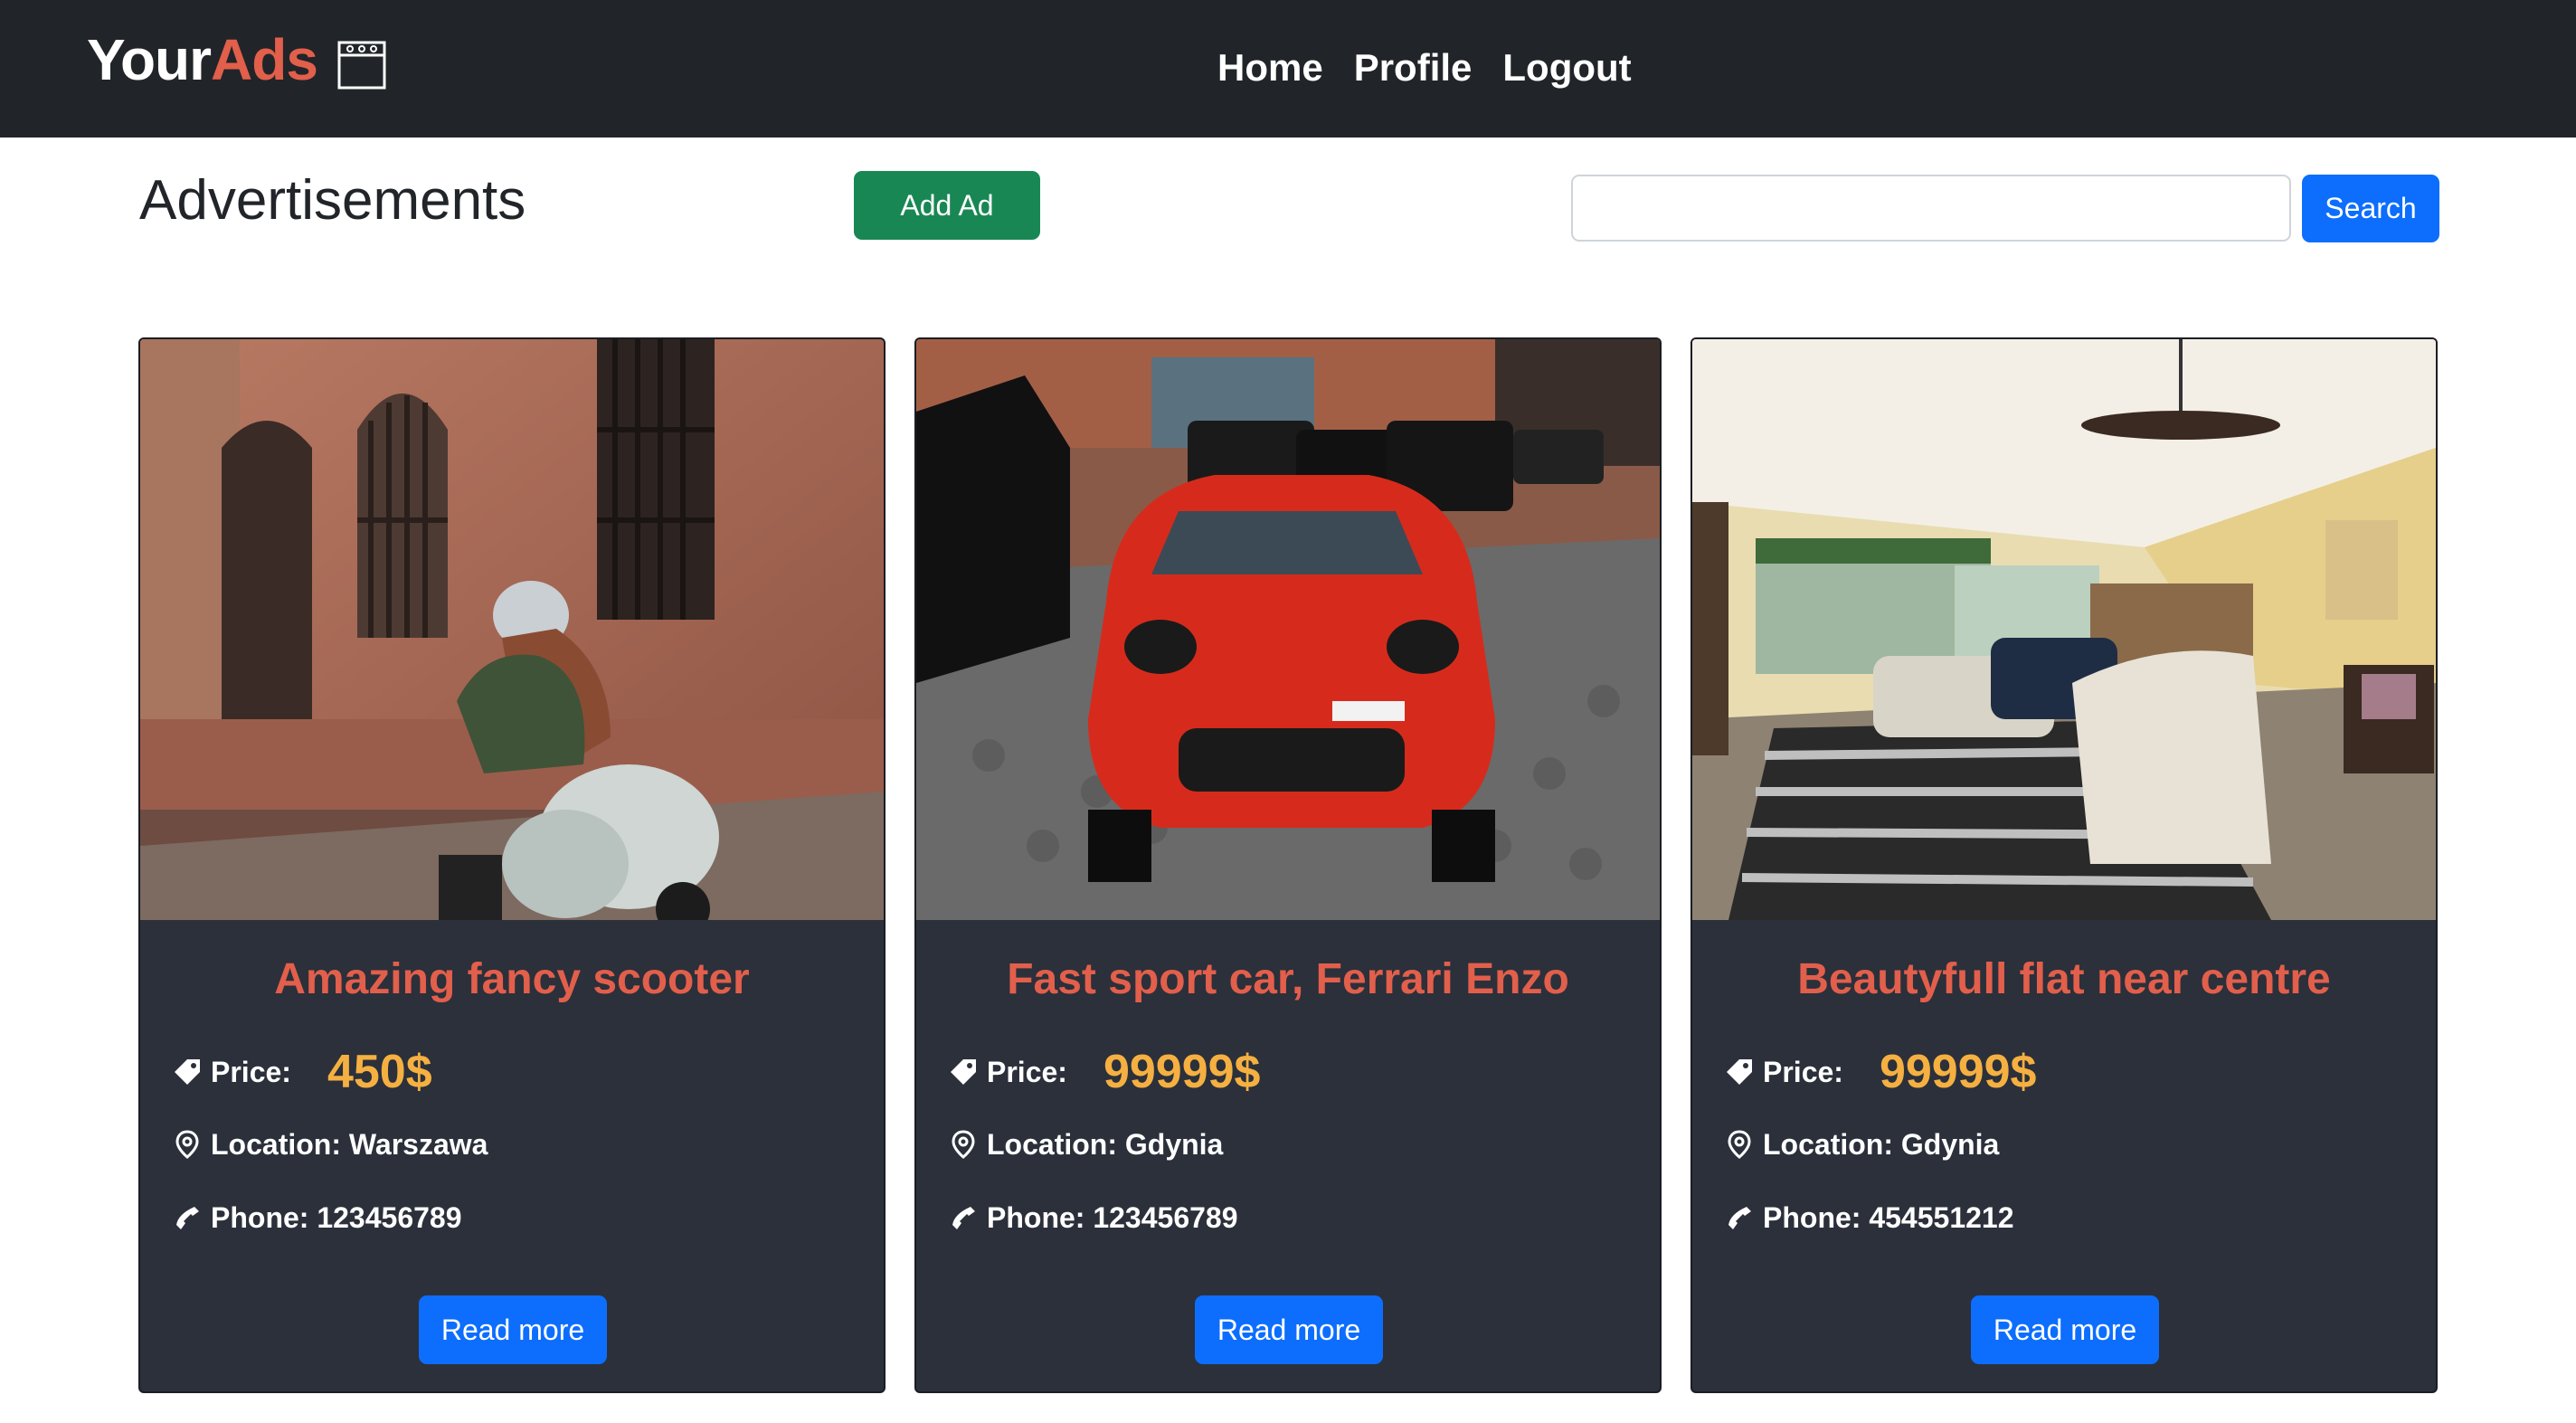  Describe the element at coordinates (361, 65) in the screenshot. I see `calendar-icon` at that location.